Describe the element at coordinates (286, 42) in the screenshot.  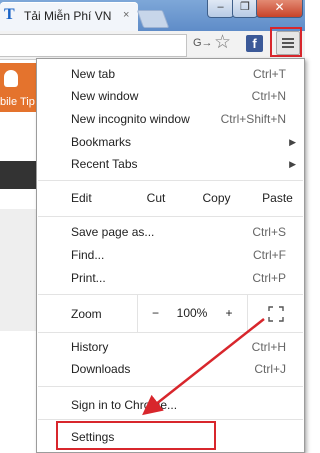
I see `menu-button-highlight-box` at that location.